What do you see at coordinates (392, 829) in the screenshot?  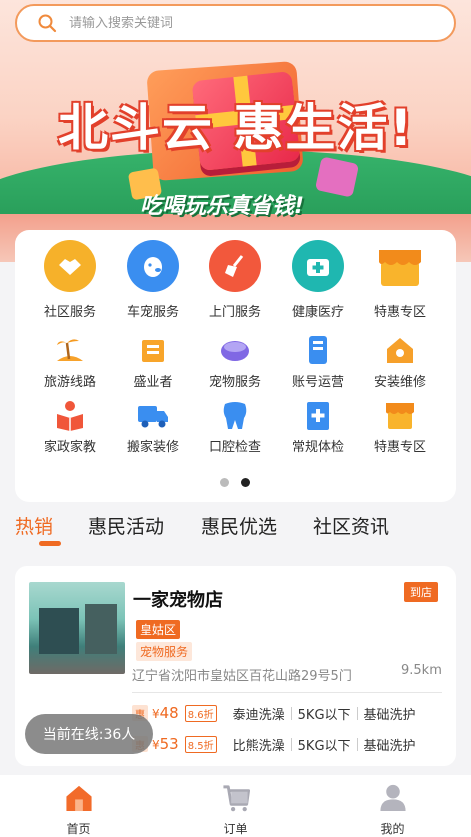 I see `nav-label: 我的` at bounding box center [392, 829].